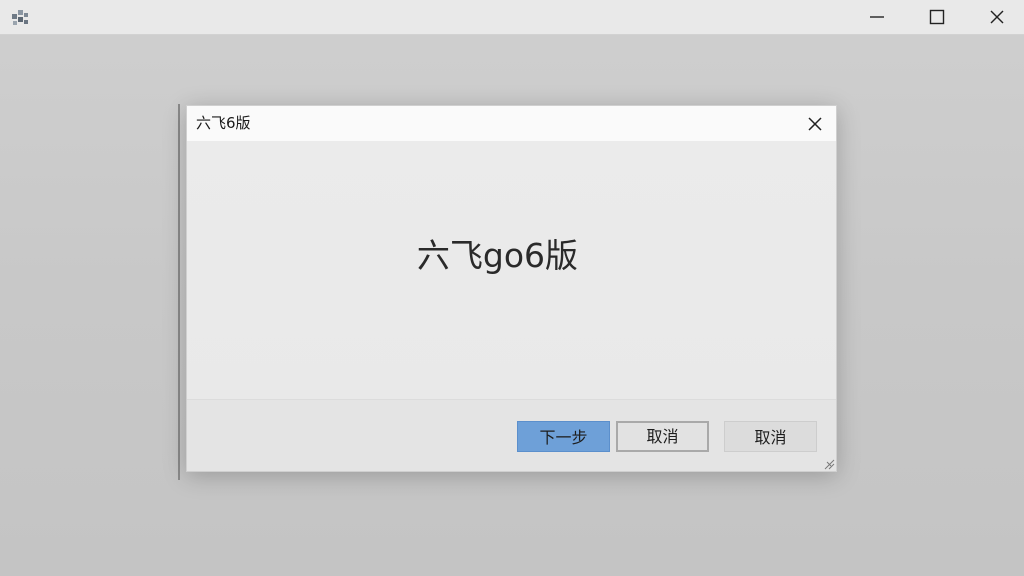 The image size is (1024, 576). Describe the element at coordinates (662, 436) in the screenshot. I see `cancel-button: 取消` at that location.